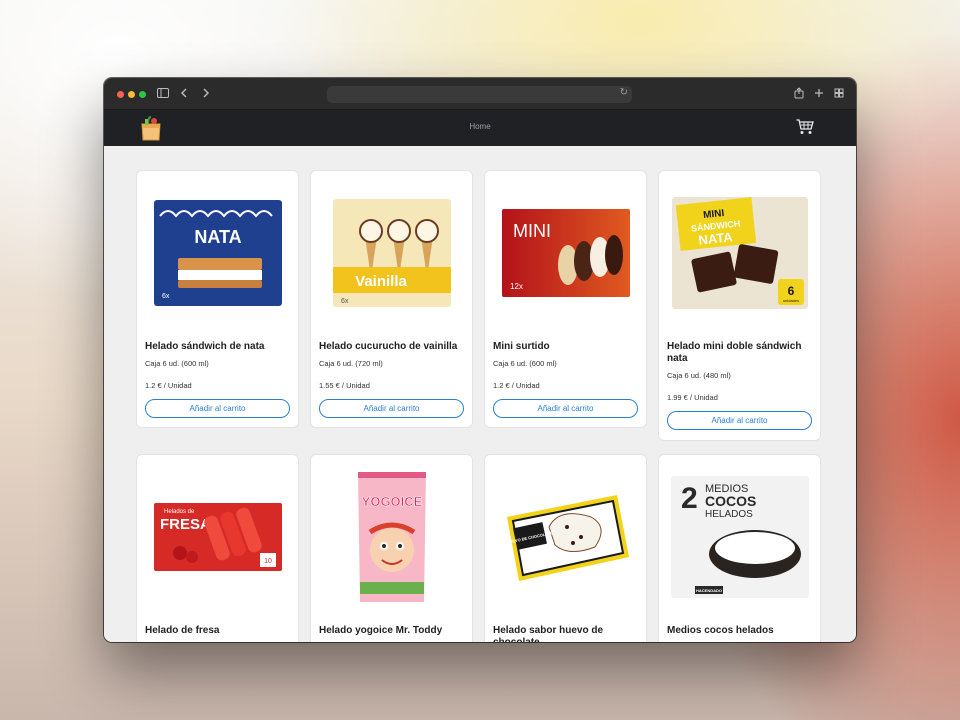 This screenshot has width=960, height=720. I want to click on product-image-text: HACENDADO, so click(709, 590).